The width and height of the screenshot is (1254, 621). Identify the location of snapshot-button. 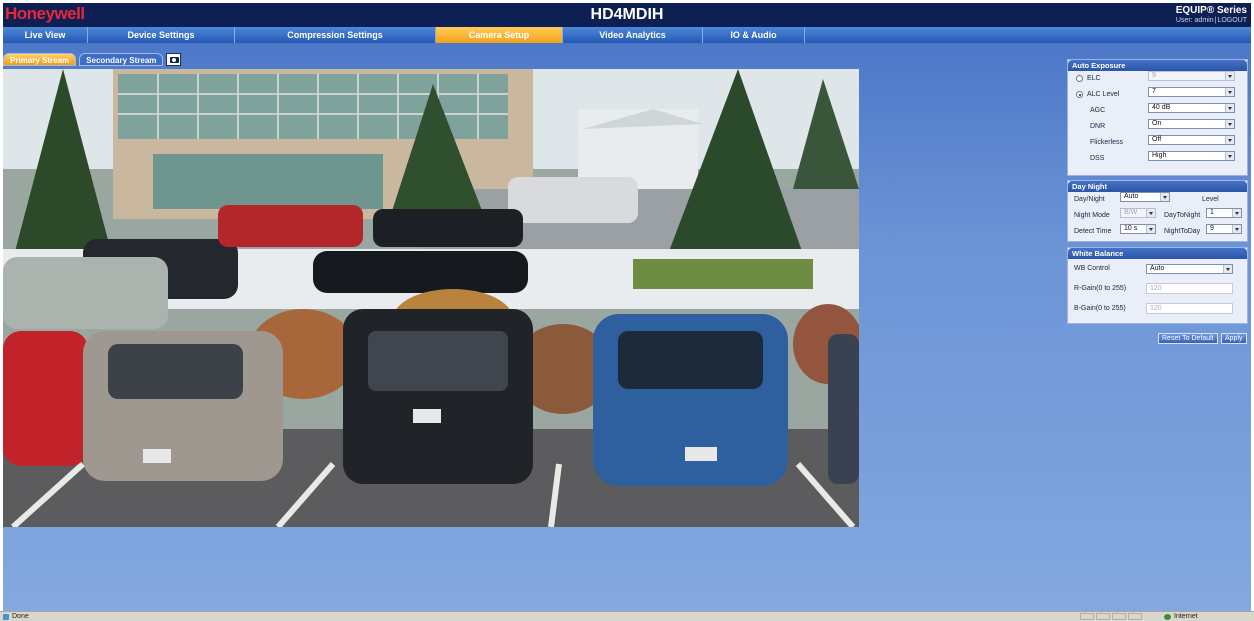
(174, 59).